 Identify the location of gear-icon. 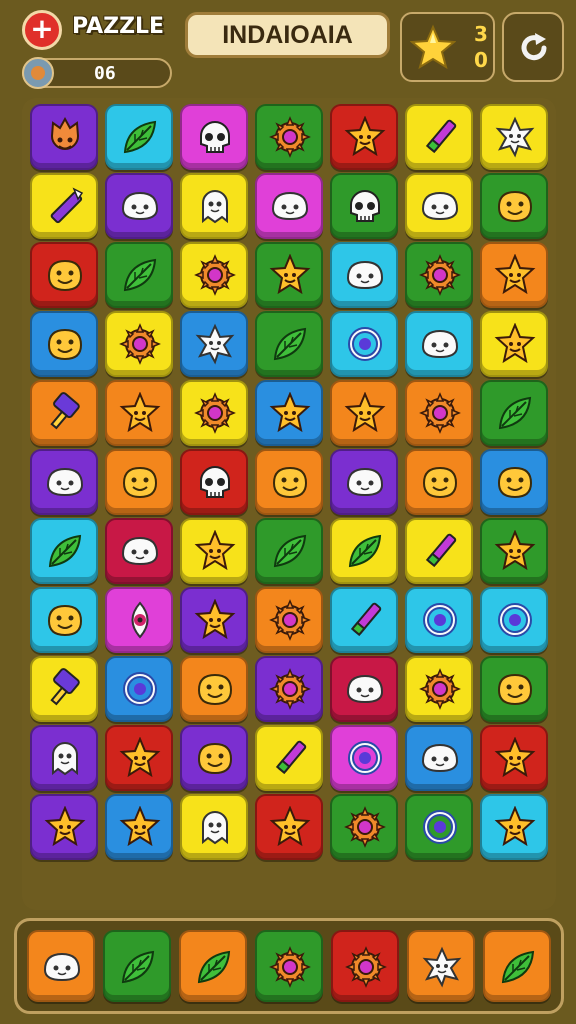
(440, 413).